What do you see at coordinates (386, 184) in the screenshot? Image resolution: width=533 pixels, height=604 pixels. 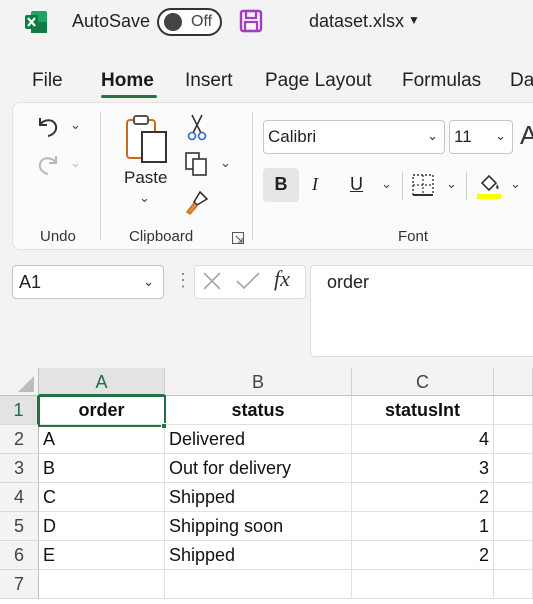 I see `underline-dropdown-icon: ⌄` at bounding box center [386, 184].